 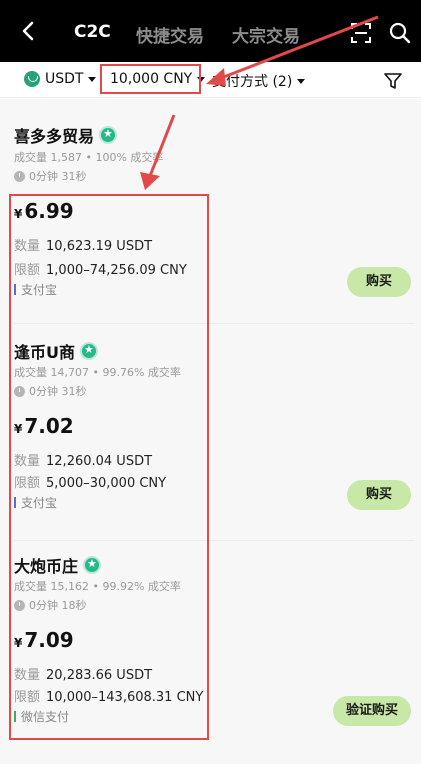 I want to click on clock-icon, so click(x=19, y=176).